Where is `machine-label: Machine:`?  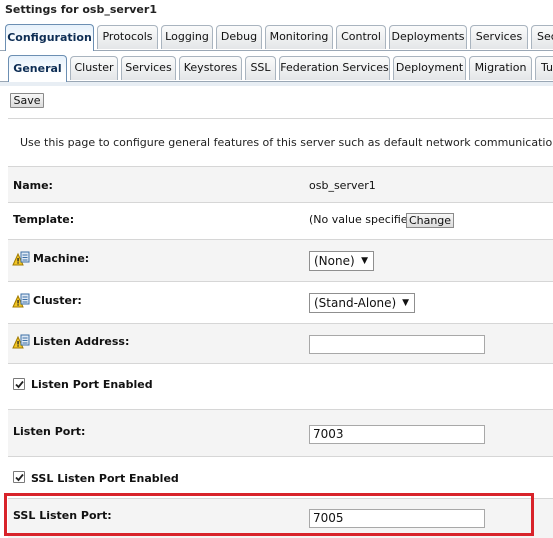 machine-label: Machine: is located at coordinates (61, 258).